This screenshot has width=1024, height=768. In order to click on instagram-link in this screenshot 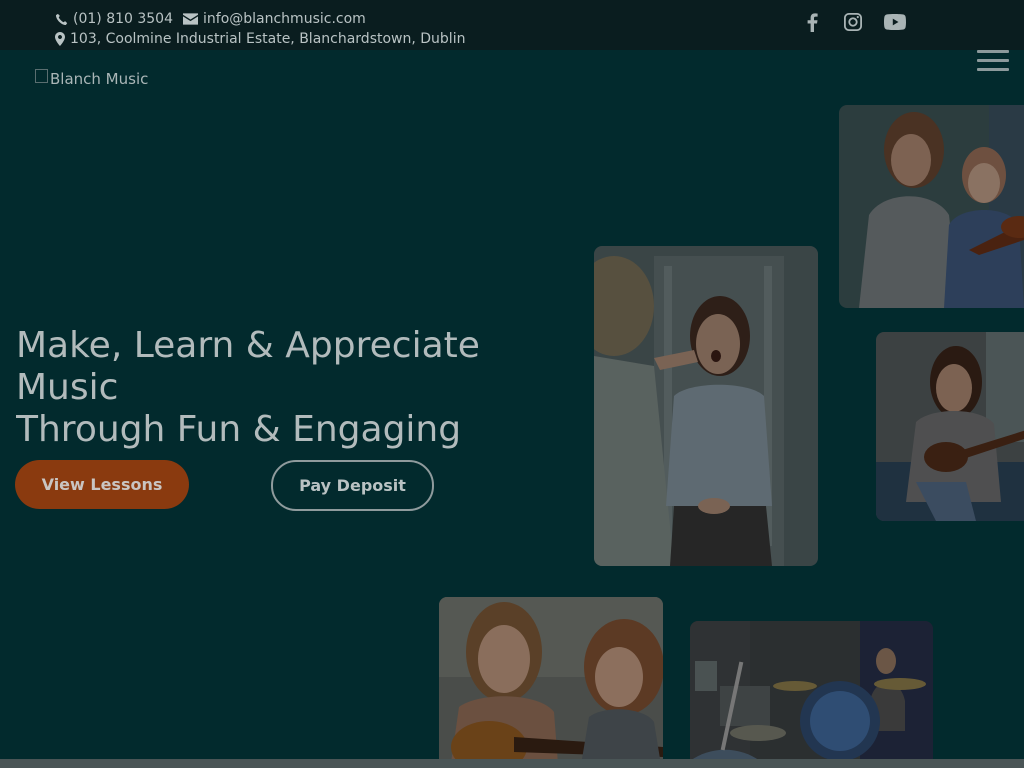, I will do `click(853, 22)`.